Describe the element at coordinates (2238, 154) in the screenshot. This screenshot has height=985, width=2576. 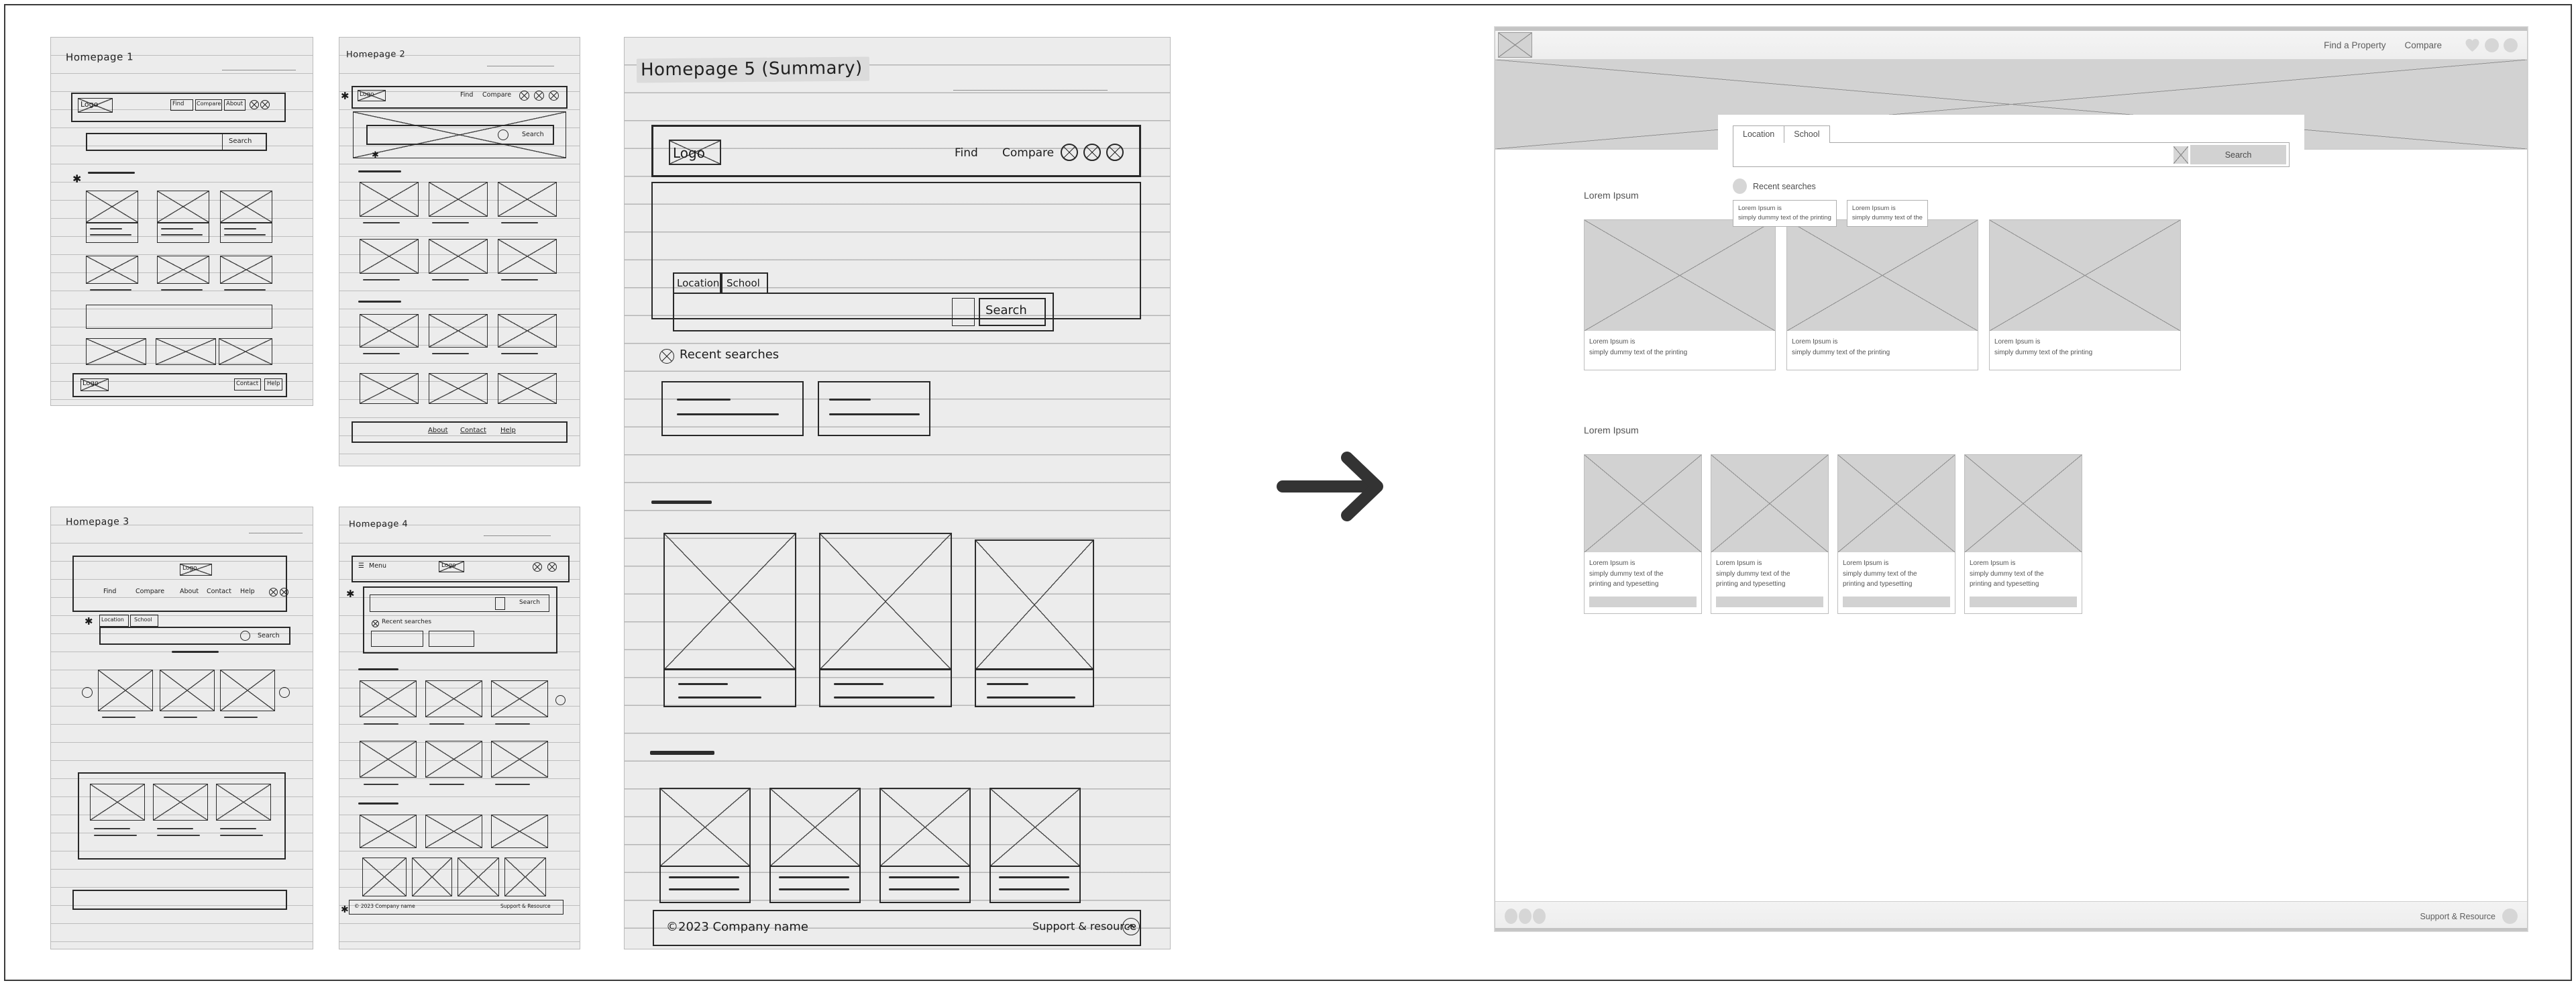
I see `search-button: Search` at that location.